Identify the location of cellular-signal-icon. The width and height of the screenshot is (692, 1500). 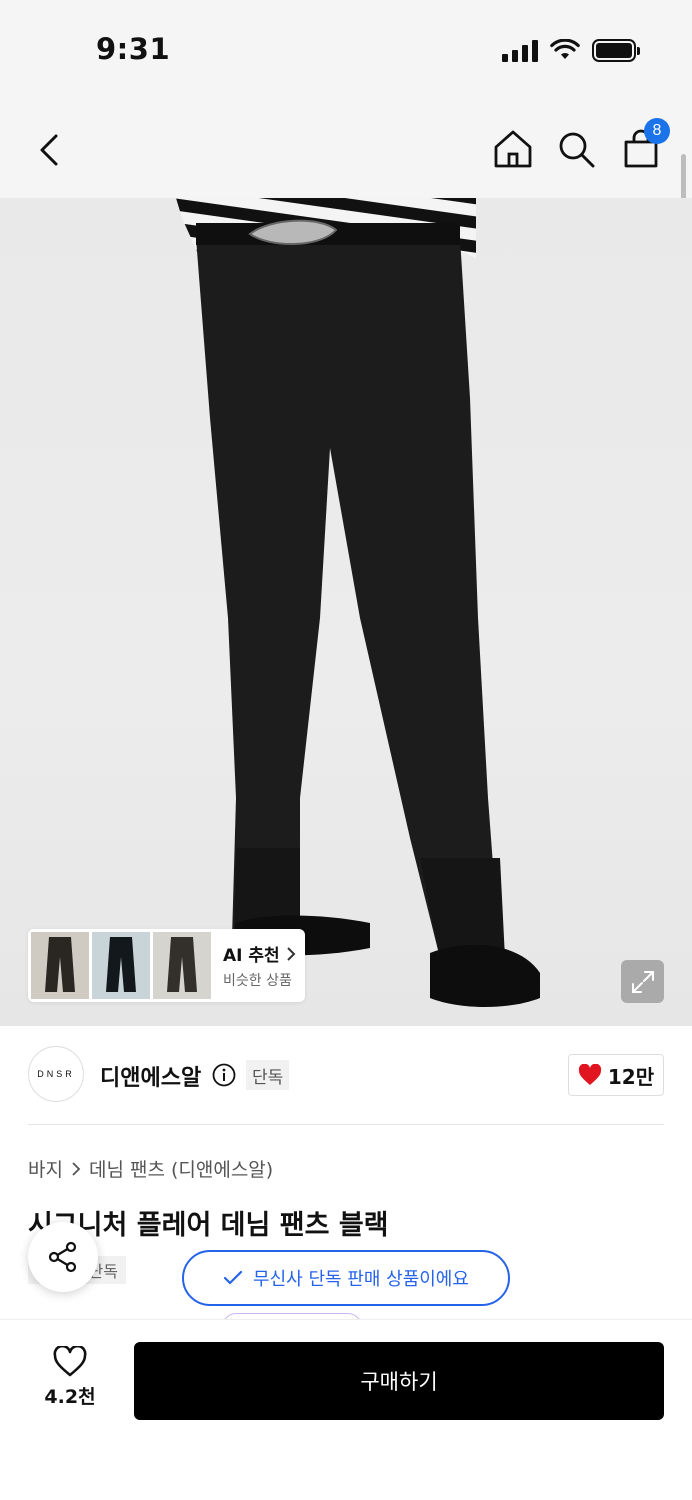
(520, 50).